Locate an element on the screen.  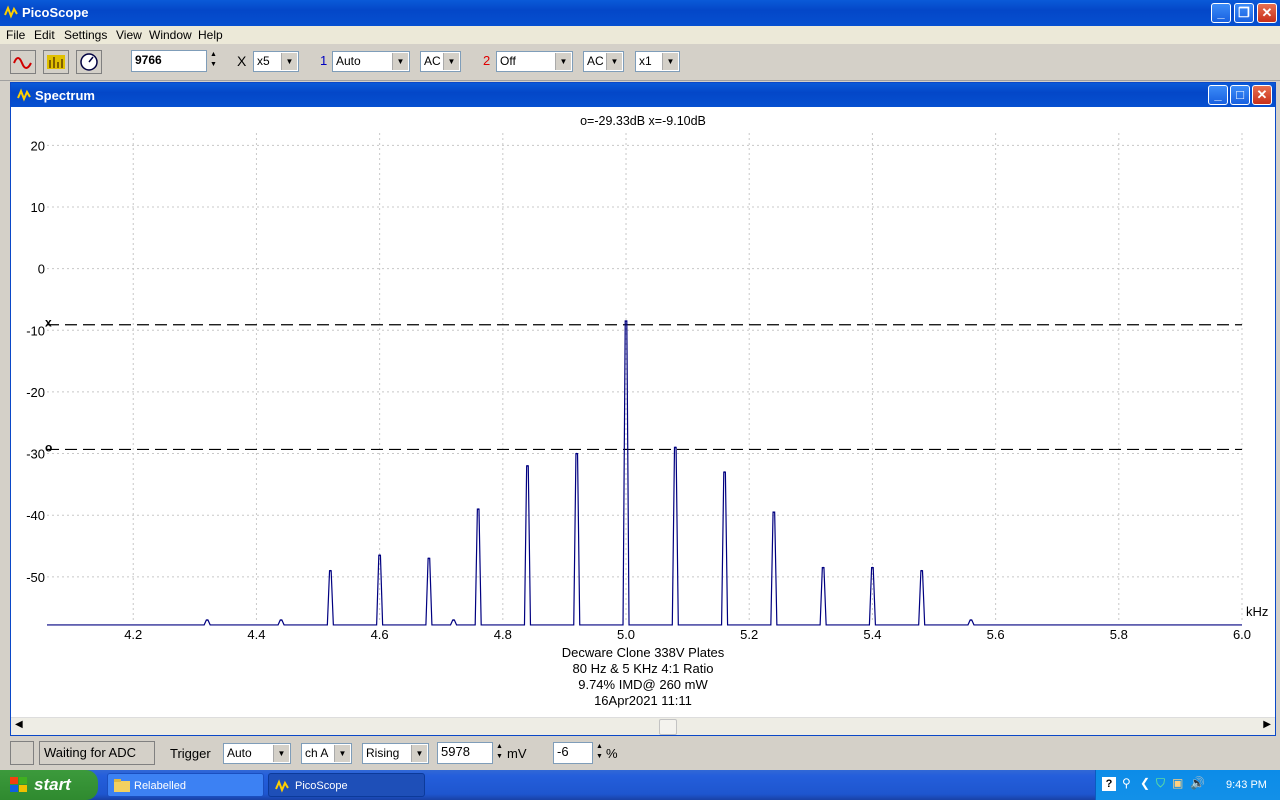
menu-window: Window is located at coordinates (170, 35).